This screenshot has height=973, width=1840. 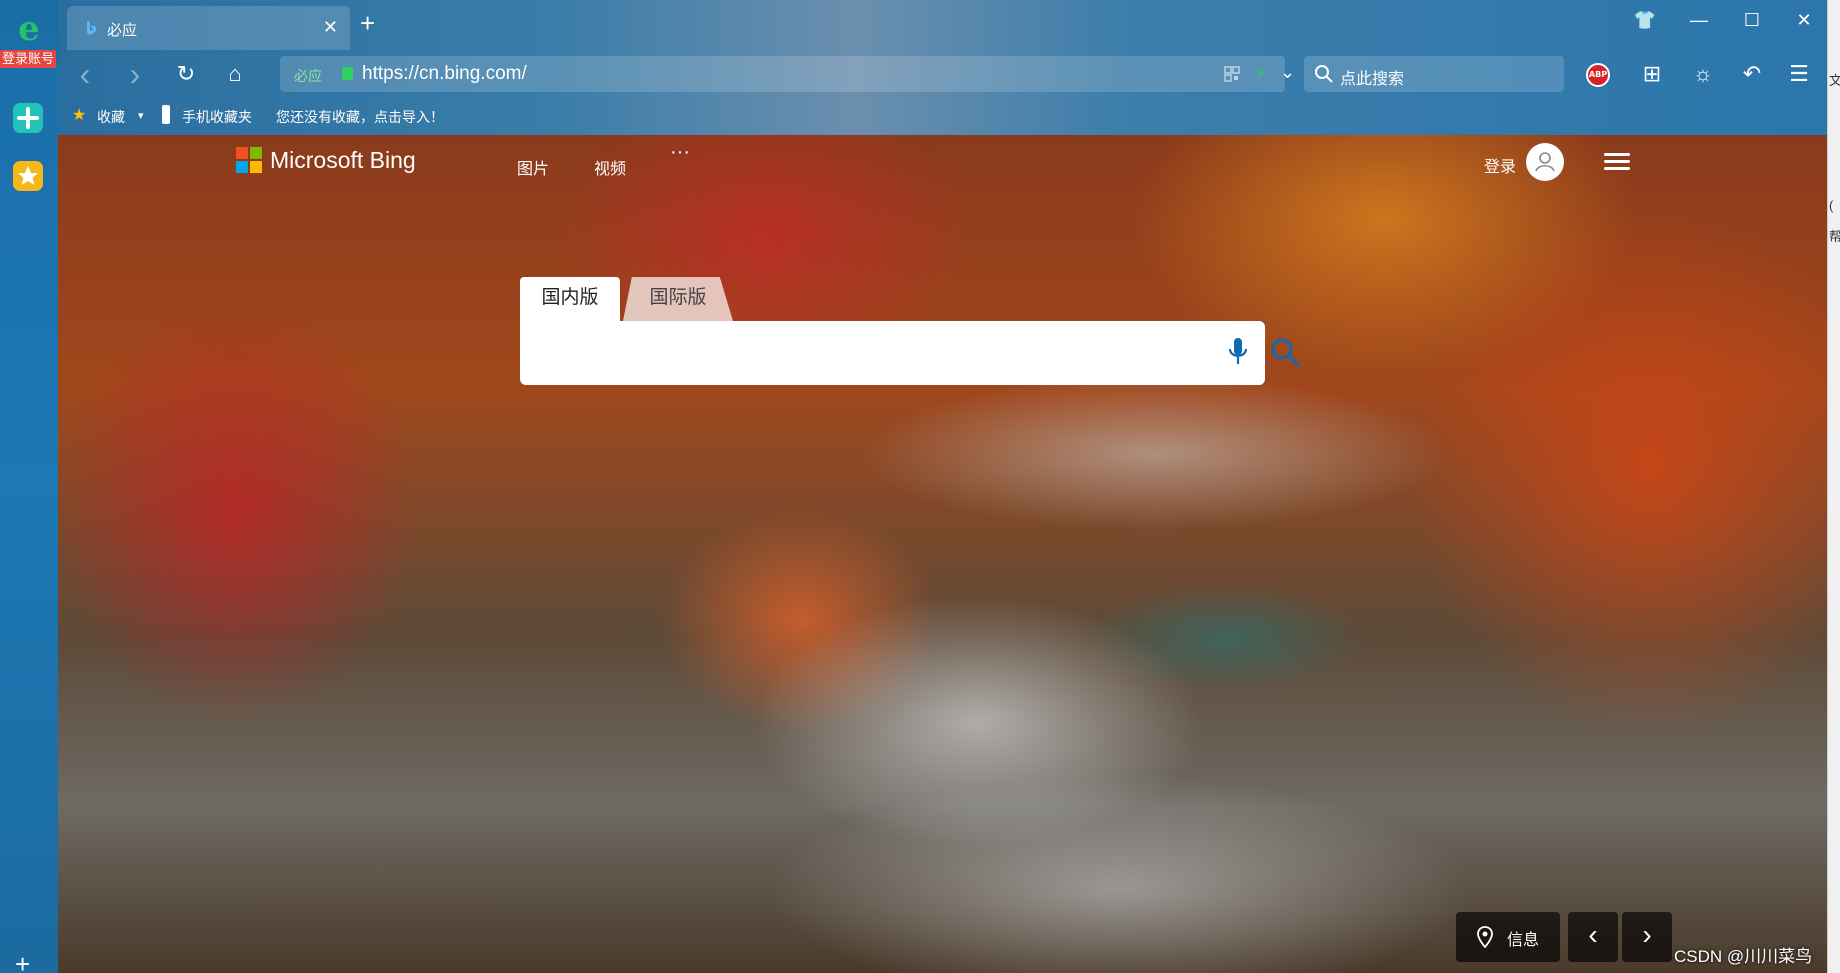 I want to click on refresh-button: ↻, so click(x=186, y=74).